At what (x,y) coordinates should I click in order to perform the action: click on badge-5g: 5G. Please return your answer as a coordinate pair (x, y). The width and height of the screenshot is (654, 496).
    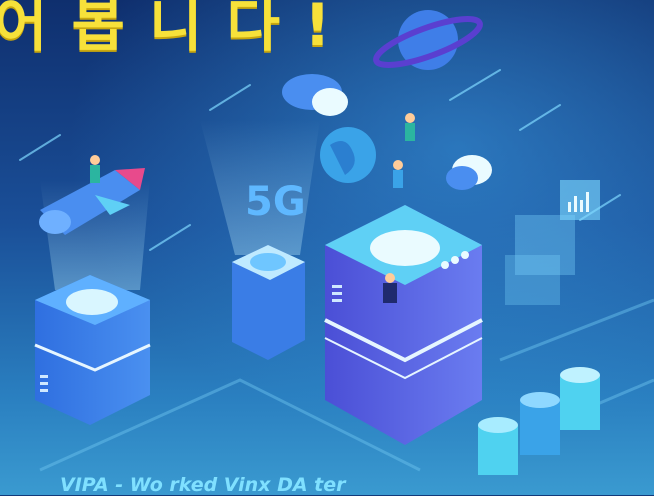
    Looking at the image, I should click on (275, 202).